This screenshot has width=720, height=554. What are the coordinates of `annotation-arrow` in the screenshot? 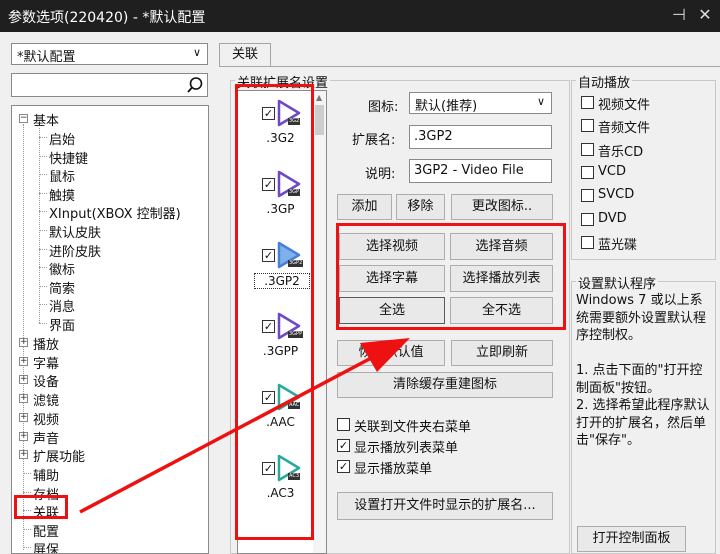 It's located at (244, 426).